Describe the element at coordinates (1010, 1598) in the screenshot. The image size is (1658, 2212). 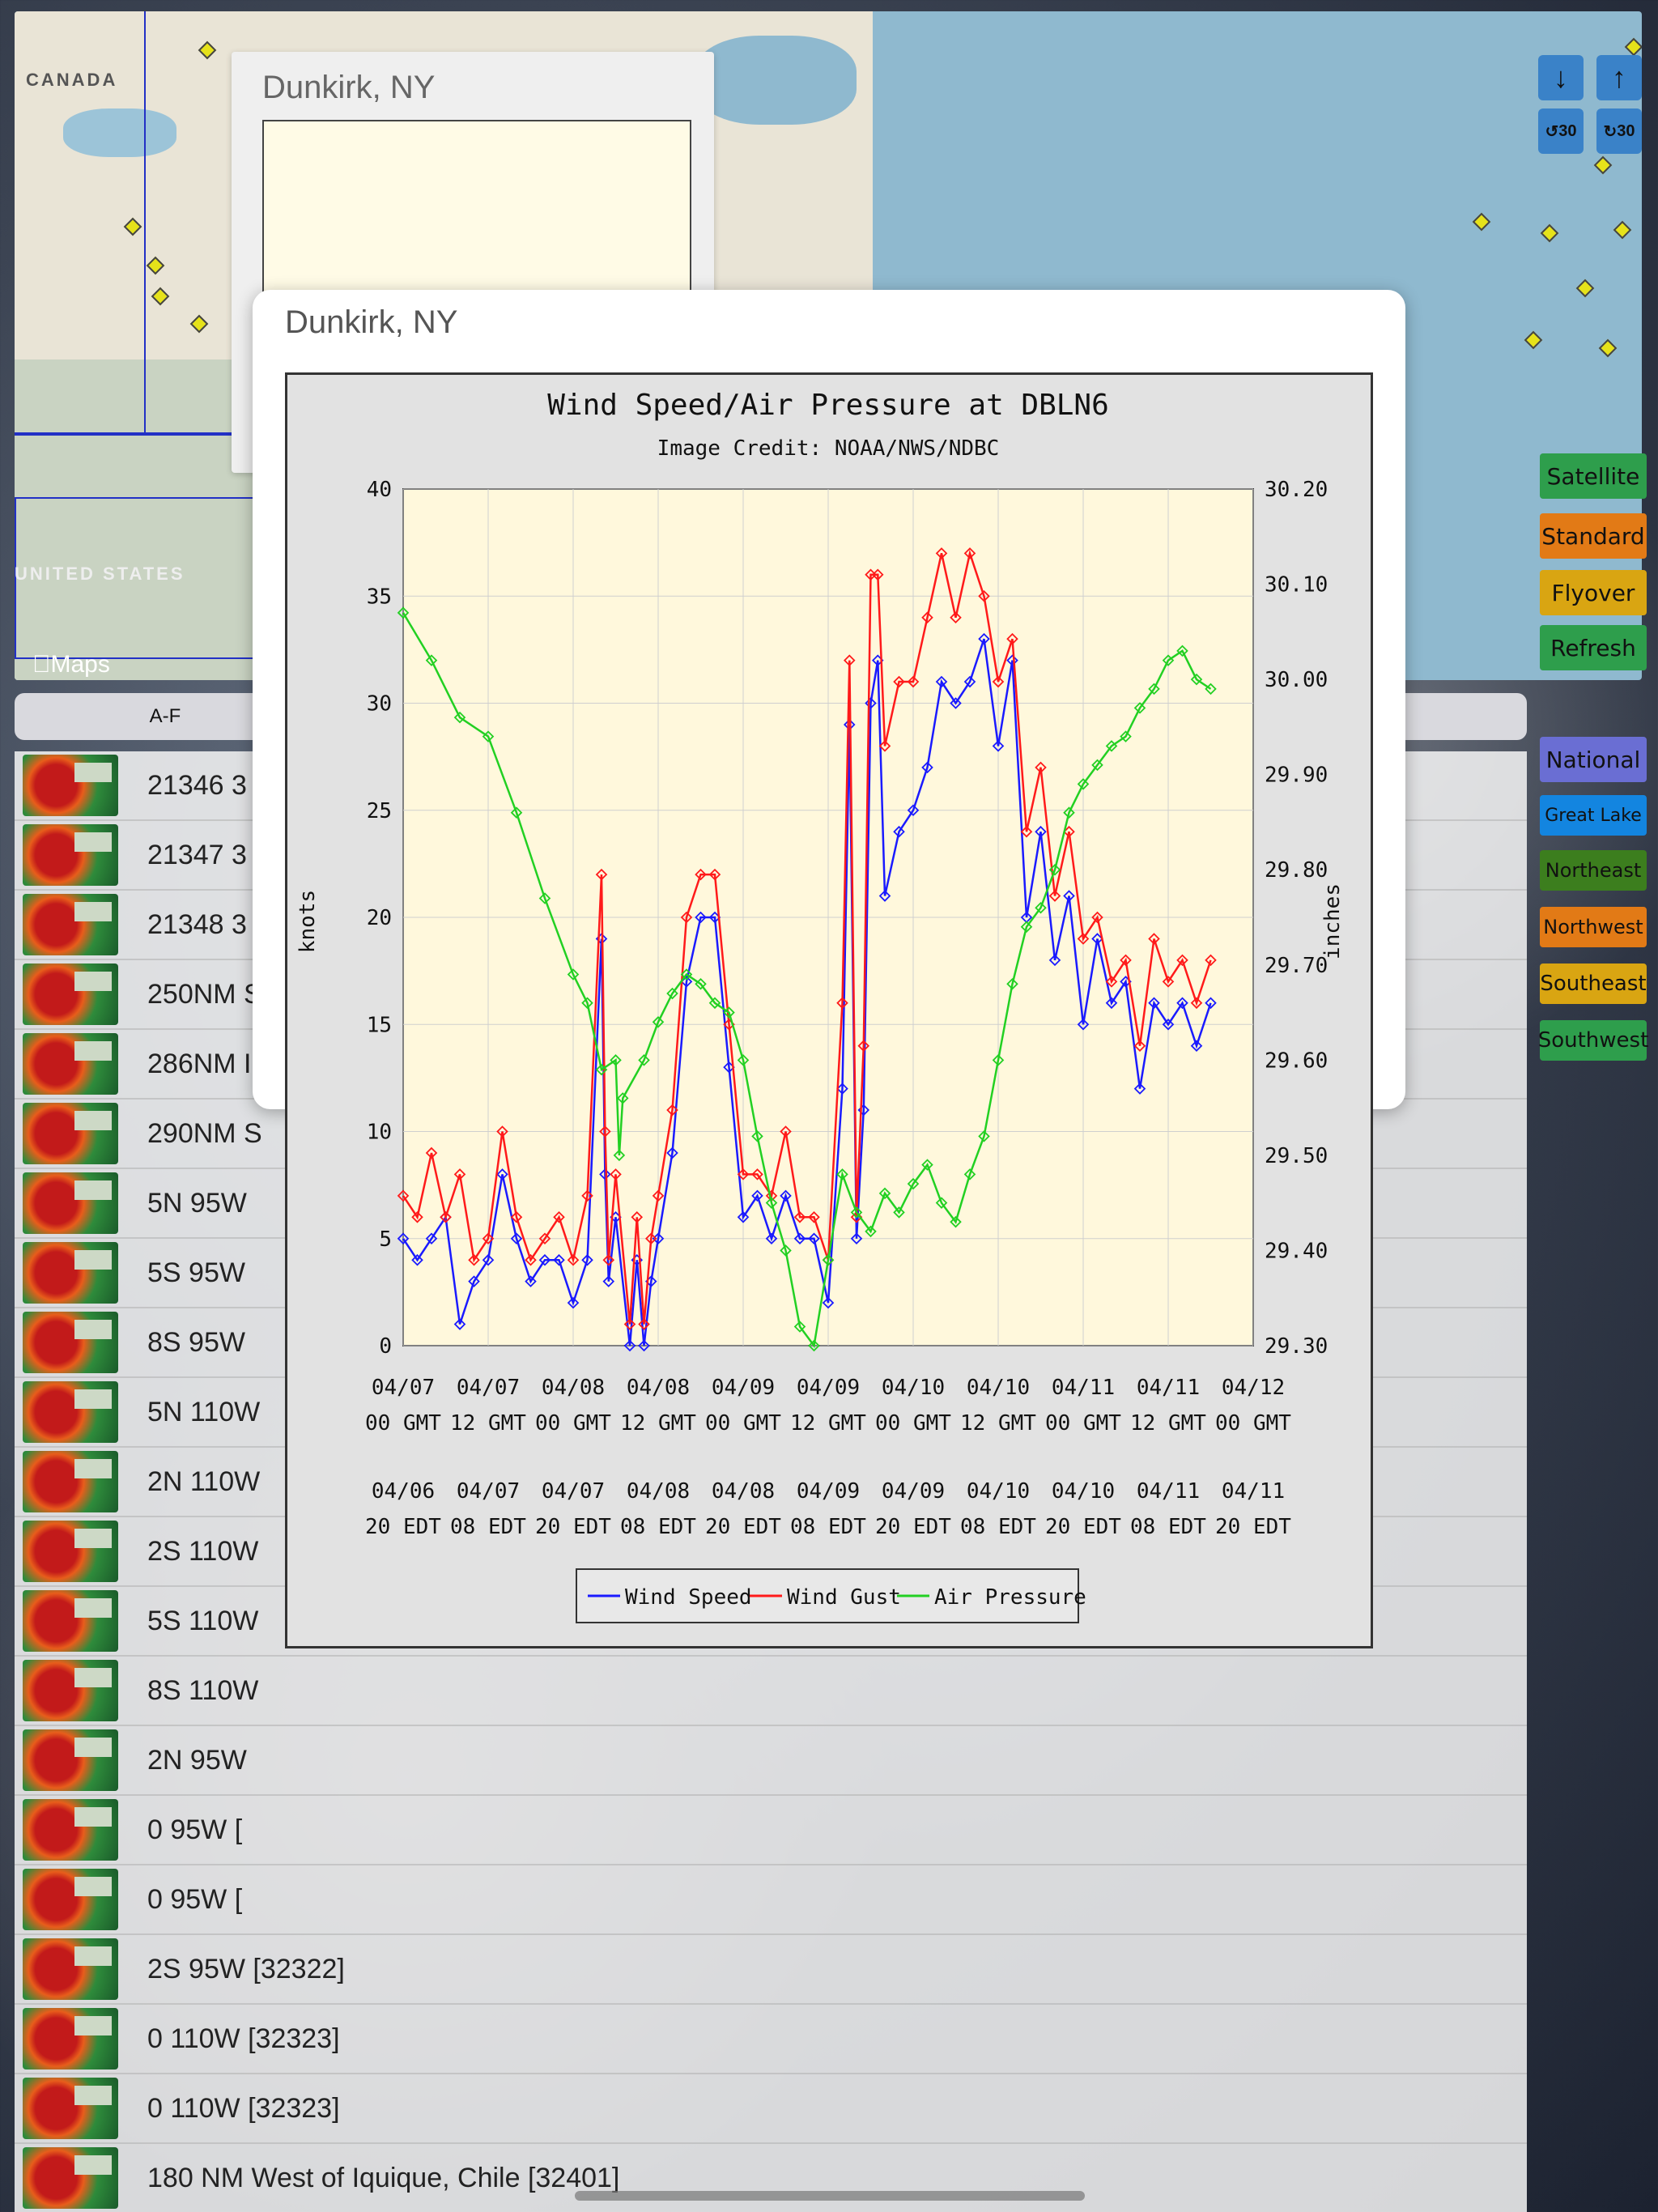
I see `legend-air-pressure: Air Pressure` at that location.